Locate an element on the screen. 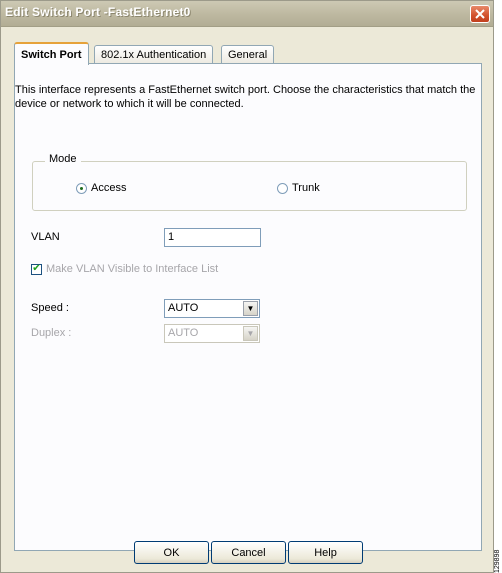 The height and width of the screenshot is (573, 502). mode-access-label: Access is located at coordinates (109, 188).